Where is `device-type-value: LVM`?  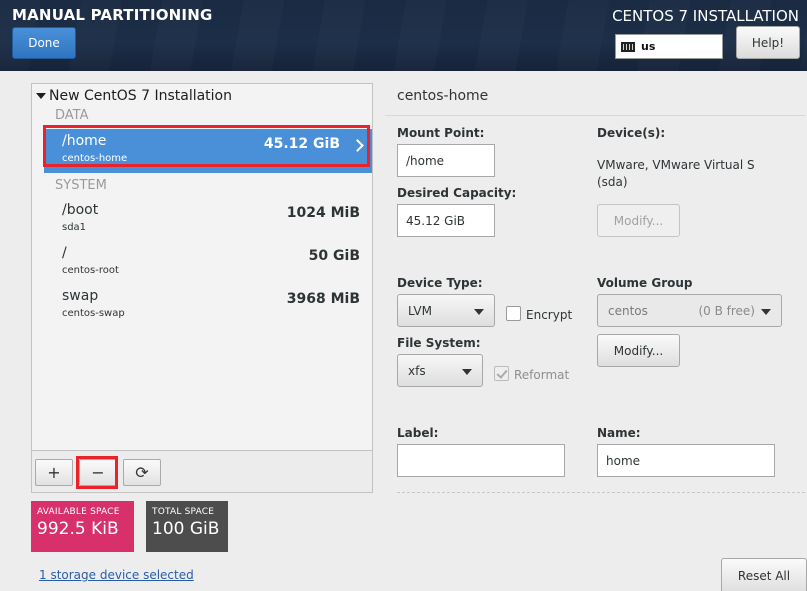 device-type-value: LVM is located at coordinates (420, 310).